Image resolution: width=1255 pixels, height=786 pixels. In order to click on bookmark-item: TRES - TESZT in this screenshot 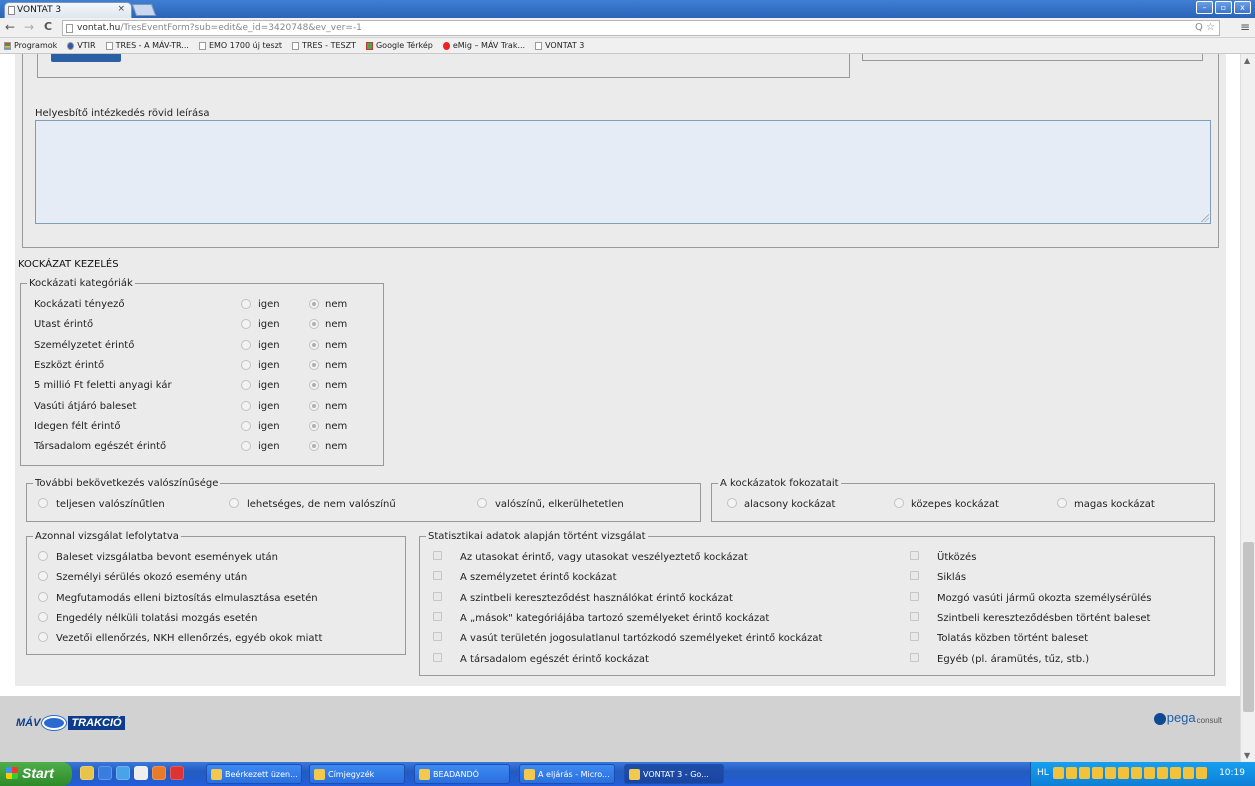, I will do `click(324, 45)`.